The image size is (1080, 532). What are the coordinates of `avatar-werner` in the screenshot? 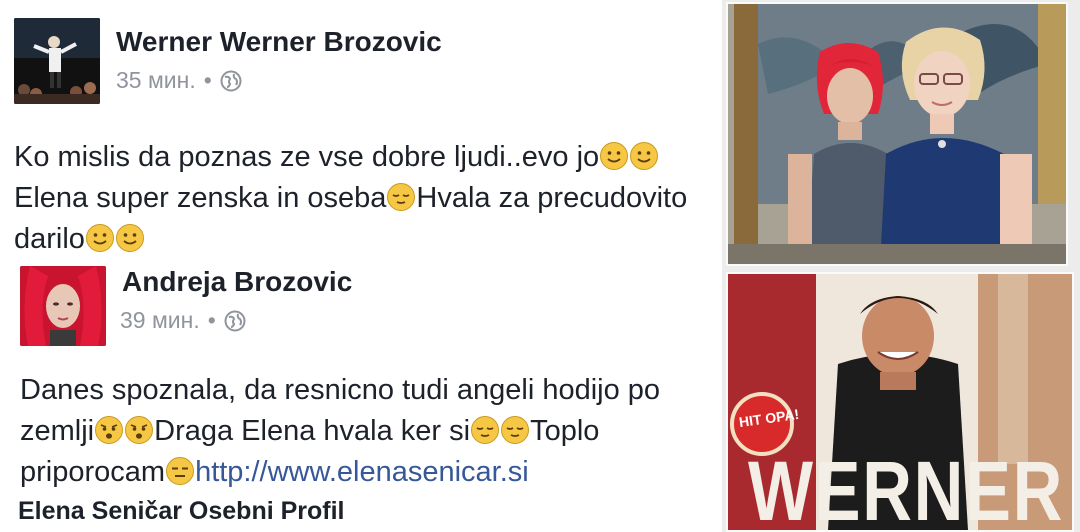 It's located at (57, 61).